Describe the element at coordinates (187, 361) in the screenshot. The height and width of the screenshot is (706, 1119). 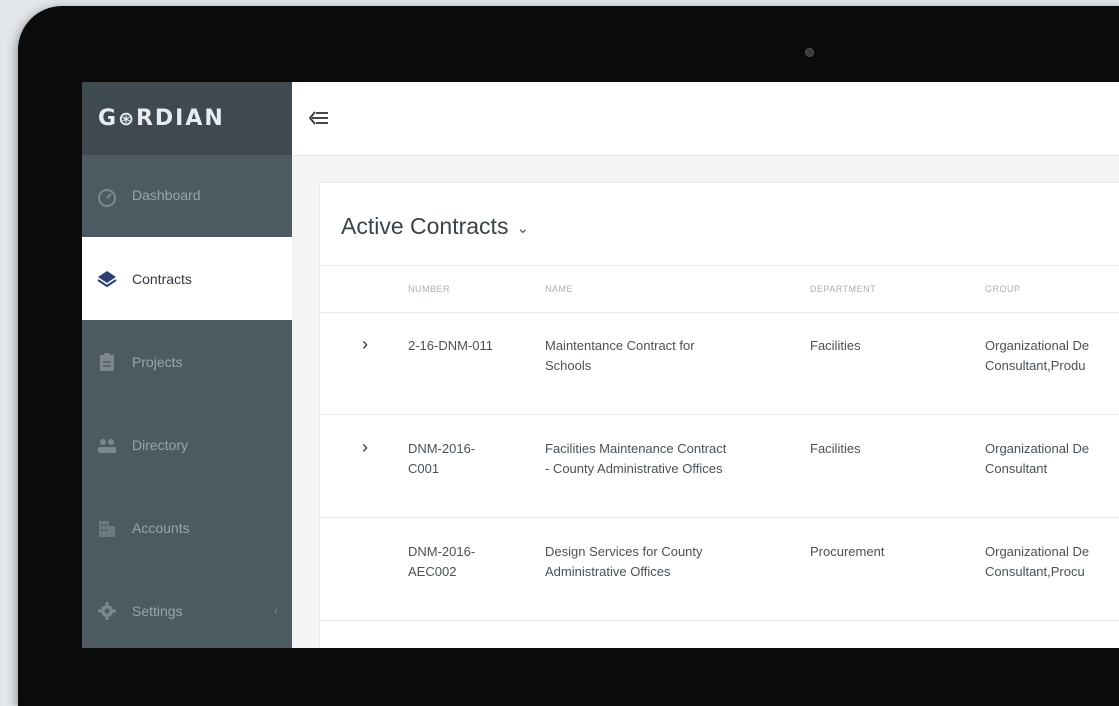
I see `sidebar-item-projects: Projects` at that location.